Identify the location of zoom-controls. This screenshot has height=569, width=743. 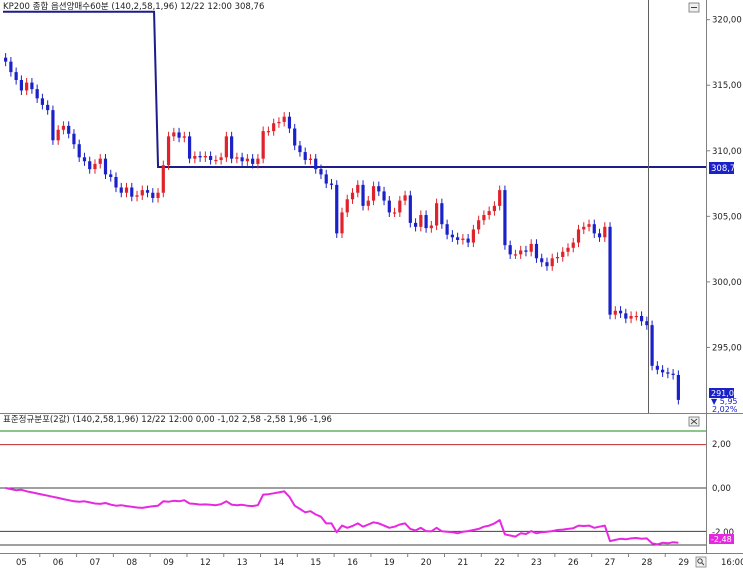
(701, 562).